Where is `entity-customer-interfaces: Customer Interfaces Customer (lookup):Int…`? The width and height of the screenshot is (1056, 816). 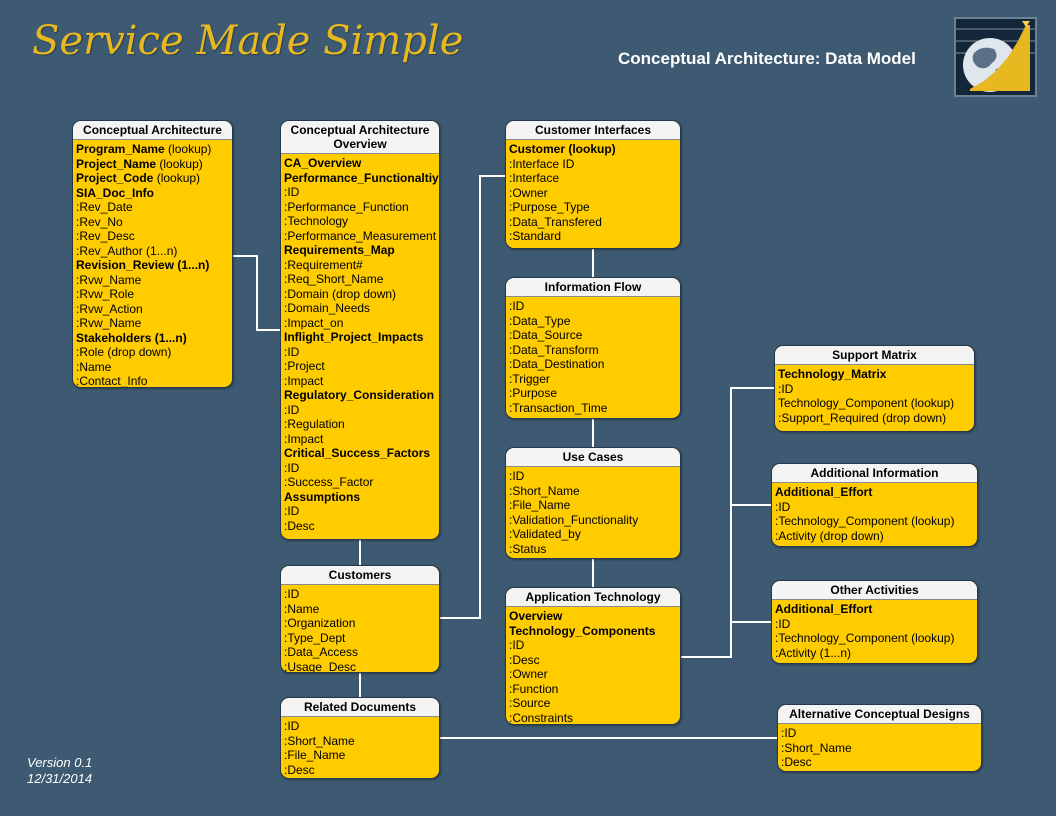 entity-customer-interfaces: Customer Interfaces Customer (lookup):Int… is located at coordinates (593, 184).